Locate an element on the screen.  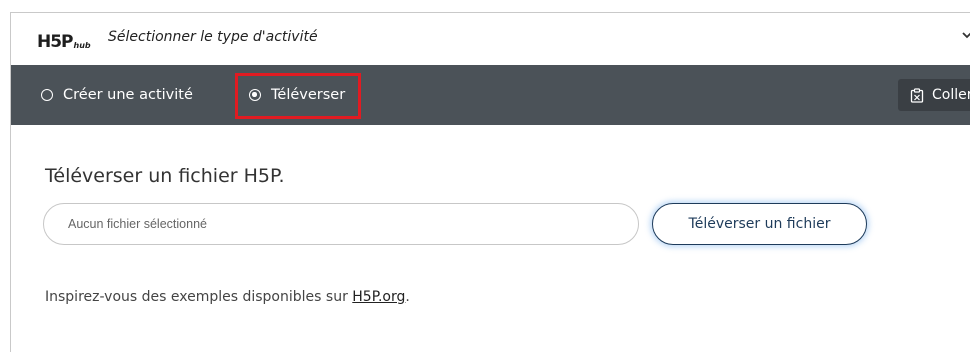
logo-sub-text: hub is located at coordinates (82, 45).